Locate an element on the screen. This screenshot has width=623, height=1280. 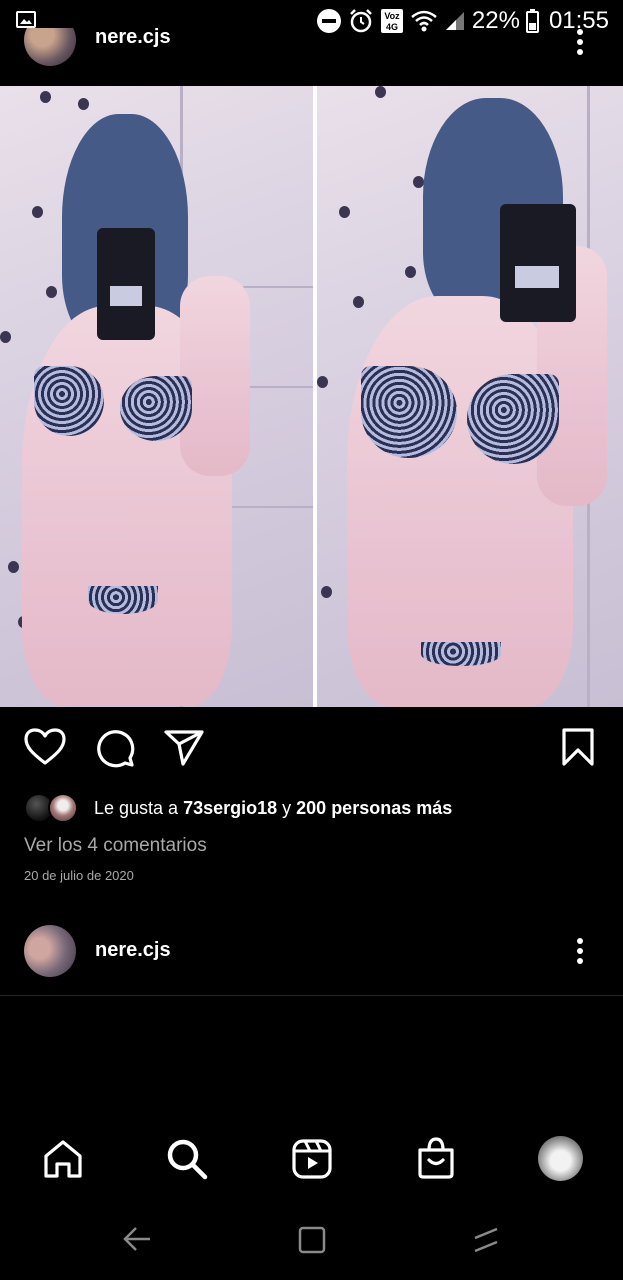
reels-icon is located at coordinates (312, 1159).